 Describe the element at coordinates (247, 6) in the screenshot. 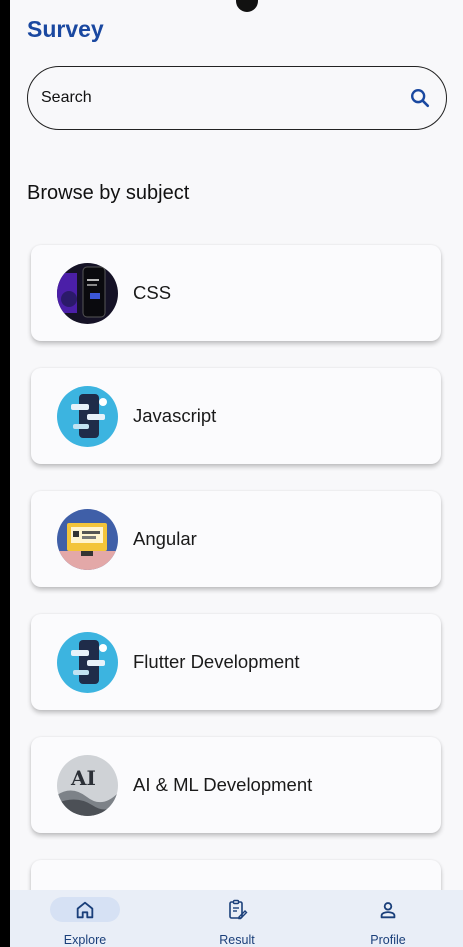

I see `camera-notch` at that location.